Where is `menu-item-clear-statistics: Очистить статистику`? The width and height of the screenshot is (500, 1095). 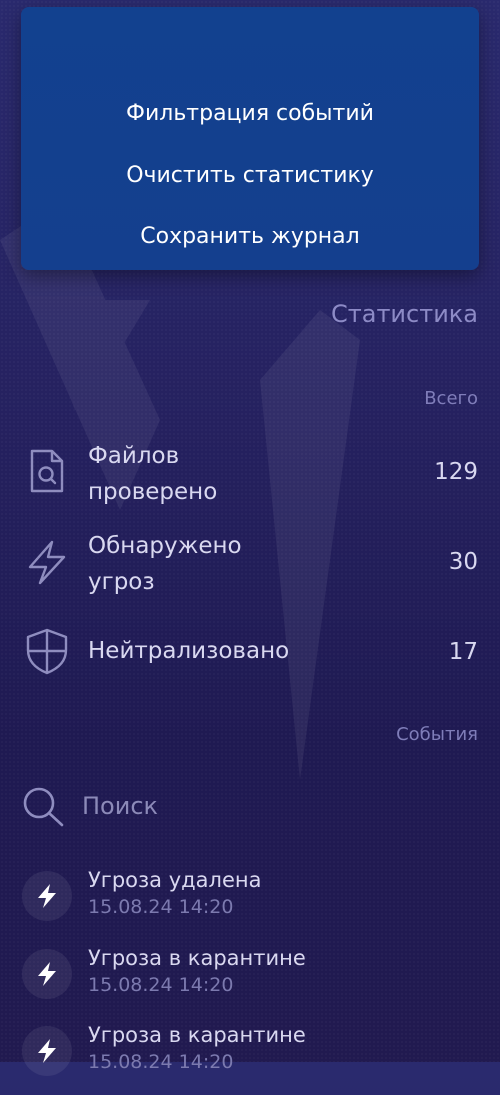 menu-item-clear-statistics: Очистить статистику is located at coordinates (250, 176).